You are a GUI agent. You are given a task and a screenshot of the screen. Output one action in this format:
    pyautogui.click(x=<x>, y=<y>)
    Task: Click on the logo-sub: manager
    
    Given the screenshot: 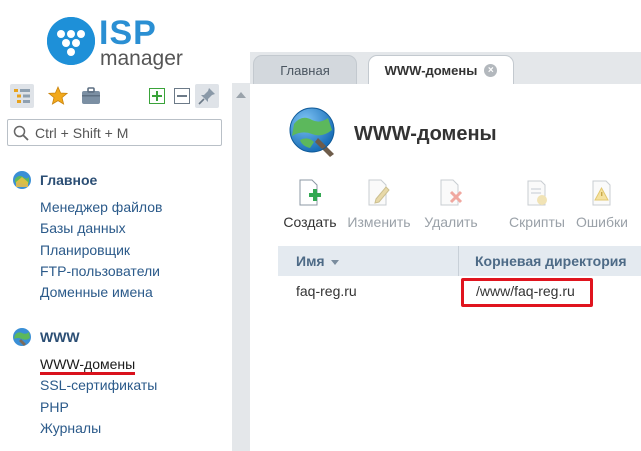 What is the action you would take?
    pyautogui.click(x=141, y=58)
    